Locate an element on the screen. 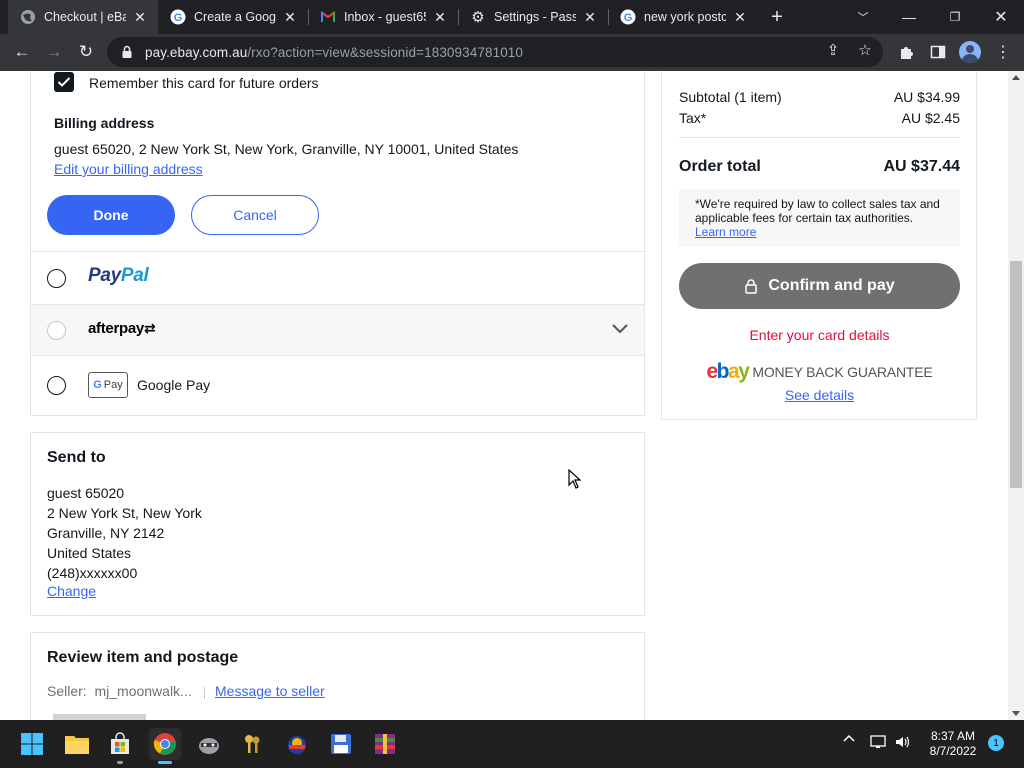 Image resolution: width=1024 pixels, height=768 pixels. money-back-guarantee: ebay MONEY BACK GUARANTEE is located at coordinates (819, 372).